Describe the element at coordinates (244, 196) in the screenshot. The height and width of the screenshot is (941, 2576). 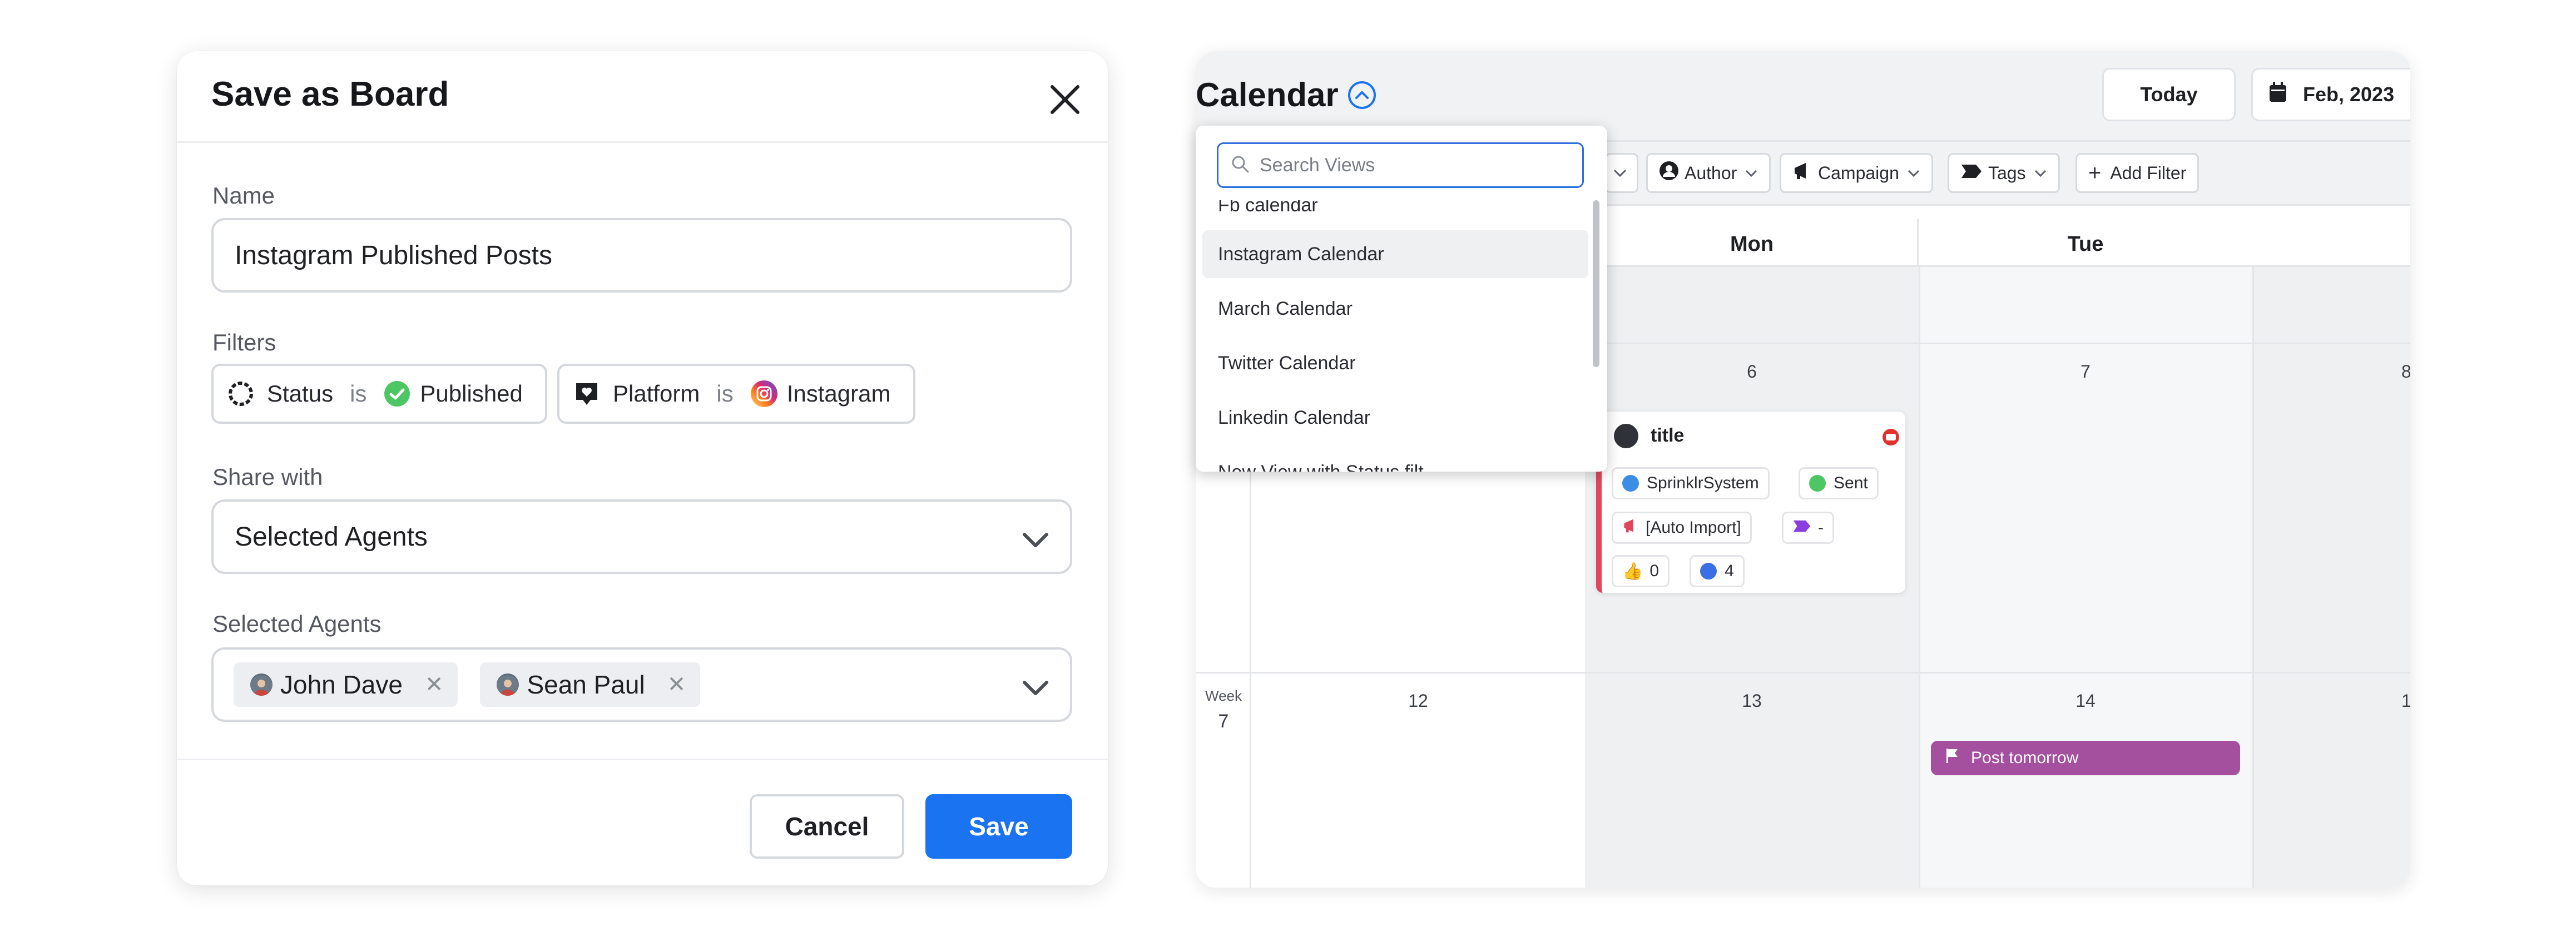
I see `name-label: Name` at that location.